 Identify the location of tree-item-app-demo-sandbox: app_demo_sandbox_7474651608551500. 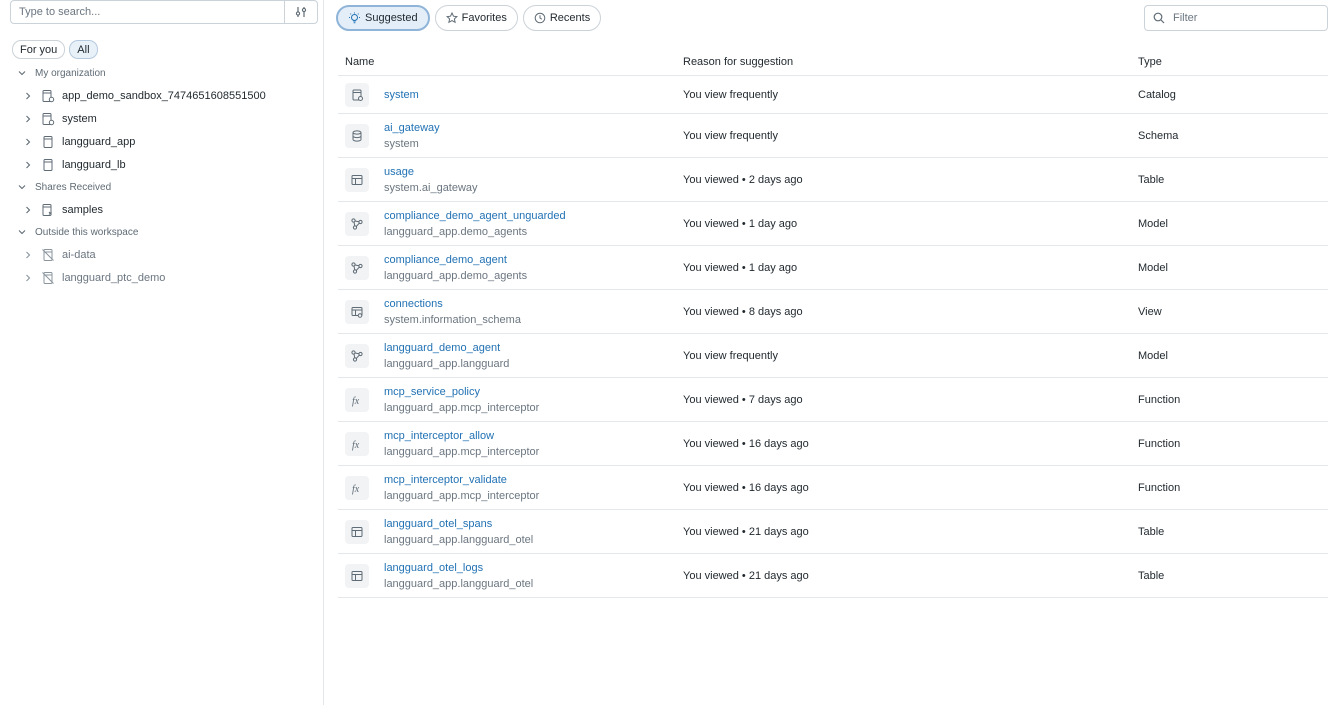
(162, 95).